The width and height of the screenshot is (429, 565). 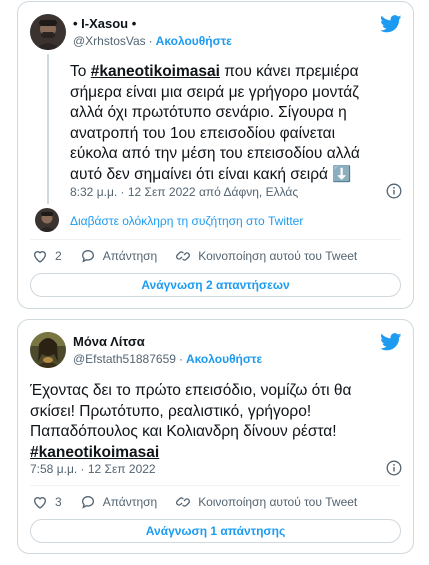 I want to click on display-name: • I-Xasou •, so click(x=104, y=23).